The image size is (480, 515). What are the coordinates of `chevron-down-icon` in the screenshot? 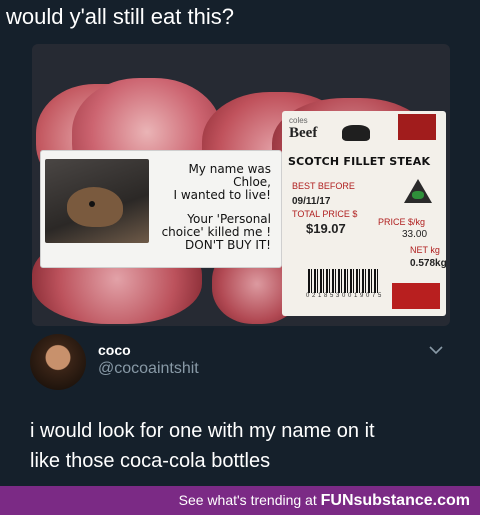 It's located at (436, 350).